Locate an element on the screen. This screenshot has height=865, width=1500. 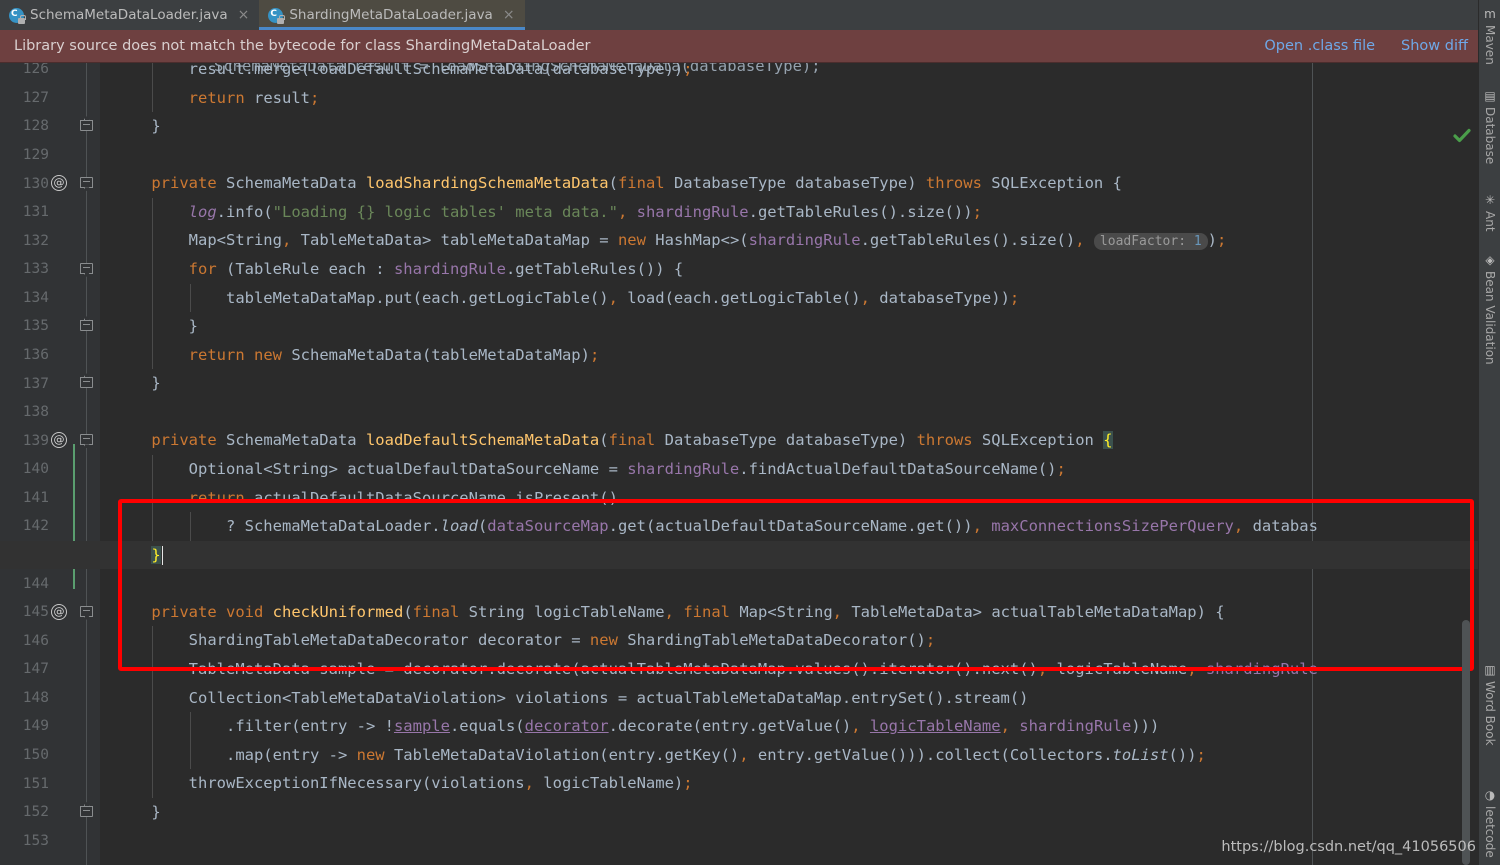
gutter-row: 147 is located at coordinates (50, 669).